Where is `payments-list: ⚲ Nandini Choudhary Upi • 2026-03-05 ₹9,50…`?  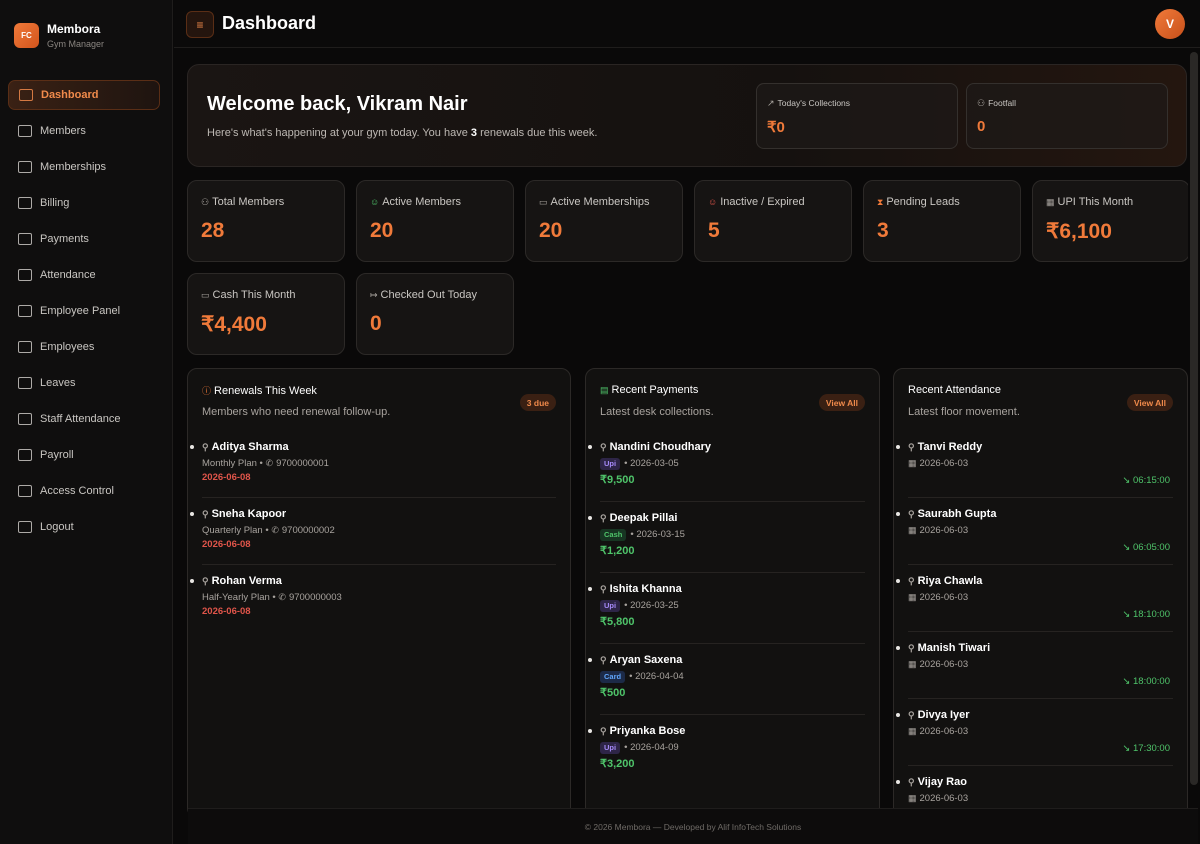
payments-list: ⚲ Nandini Choudhary Upi • 2026-03-05 ₹9,50… is located at coordinates (726, 613).